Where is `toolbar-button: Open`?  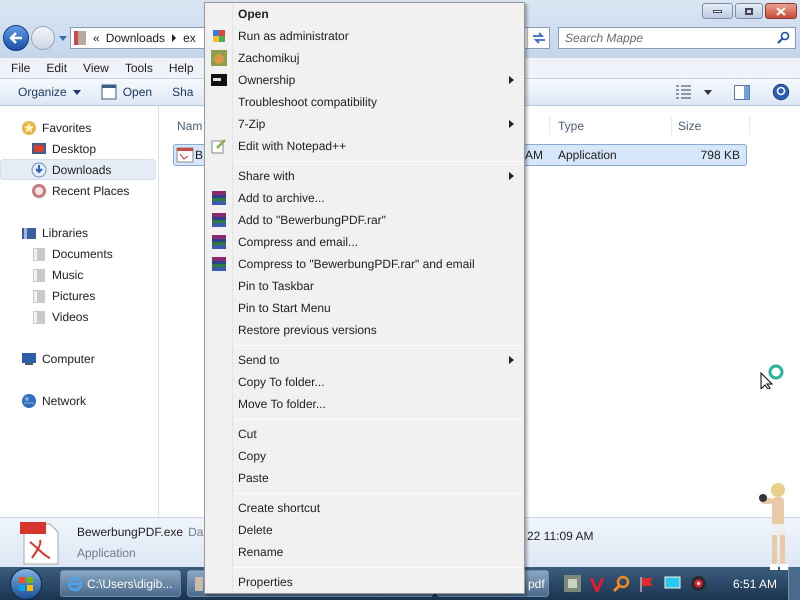 toolbar-button: Open is located at coordinates (126, 92).